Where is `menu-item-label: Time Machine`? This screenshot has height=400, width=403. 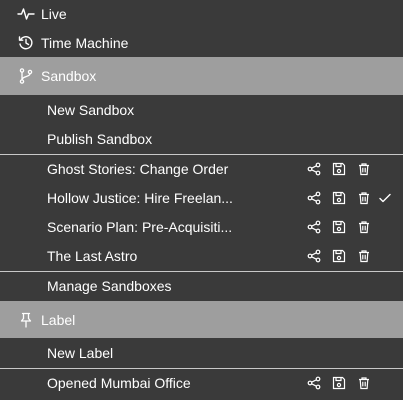 menu-item-label: Time Machine is located at coordinates (85, 43).